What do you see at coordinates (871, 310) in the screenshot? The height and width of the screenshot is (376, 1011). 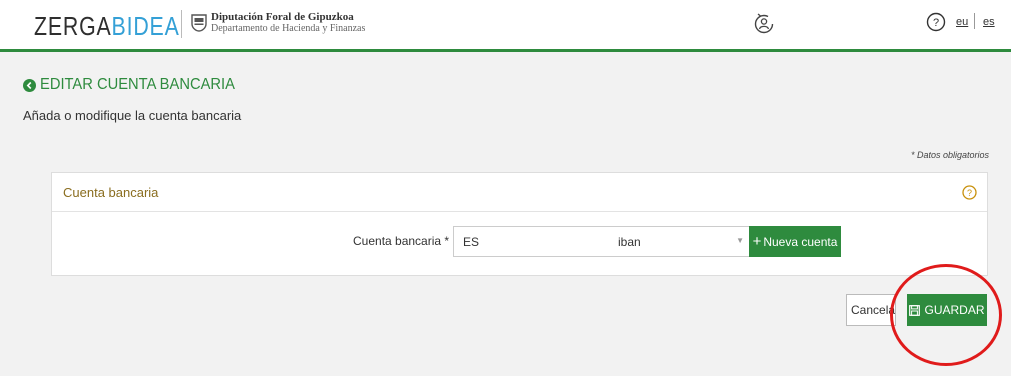 I see `cancel-button: Cancelar` at bounding box center [871, 310].